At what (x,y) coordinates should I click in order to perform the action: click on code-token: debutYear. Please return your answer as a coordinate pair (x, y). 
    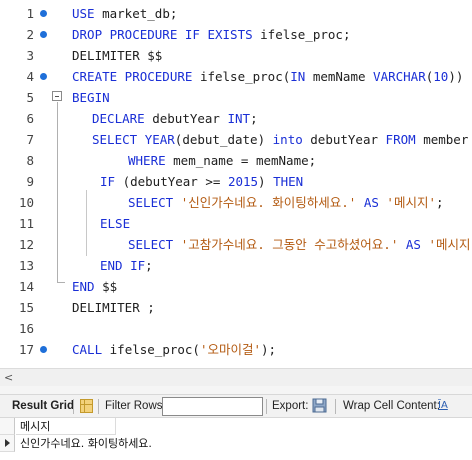
    Looking at the image, I should click on (190, 118).